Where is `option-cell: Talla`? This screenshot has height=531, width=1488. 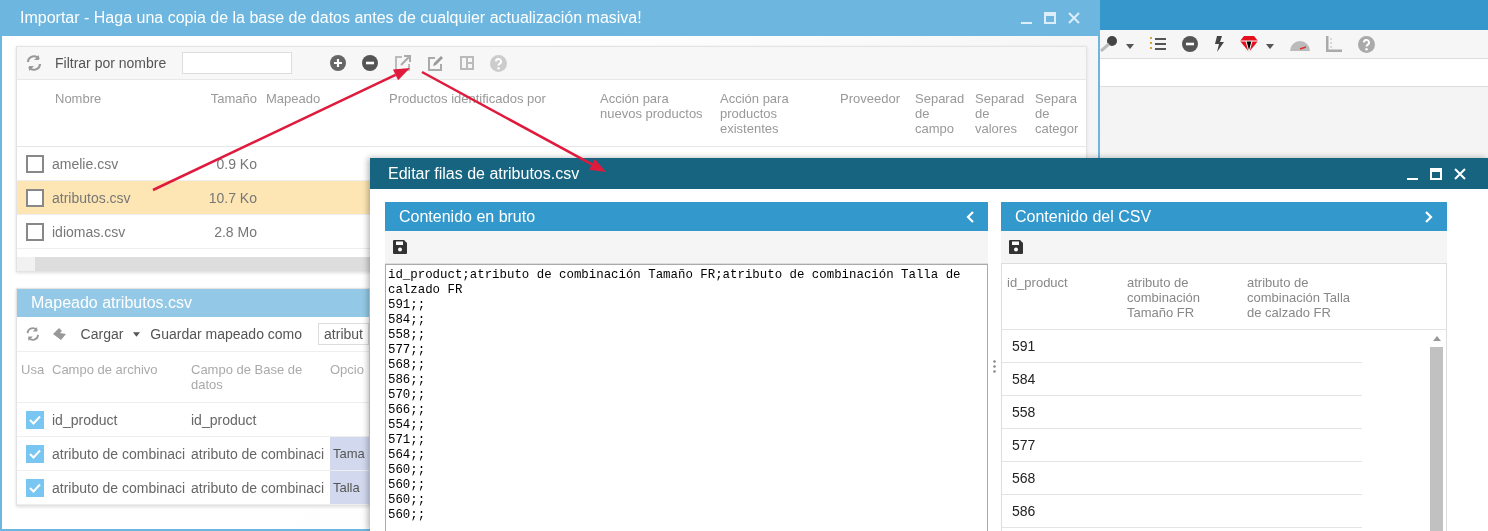
option-cell: Talla is located at coordinates (349, 487).